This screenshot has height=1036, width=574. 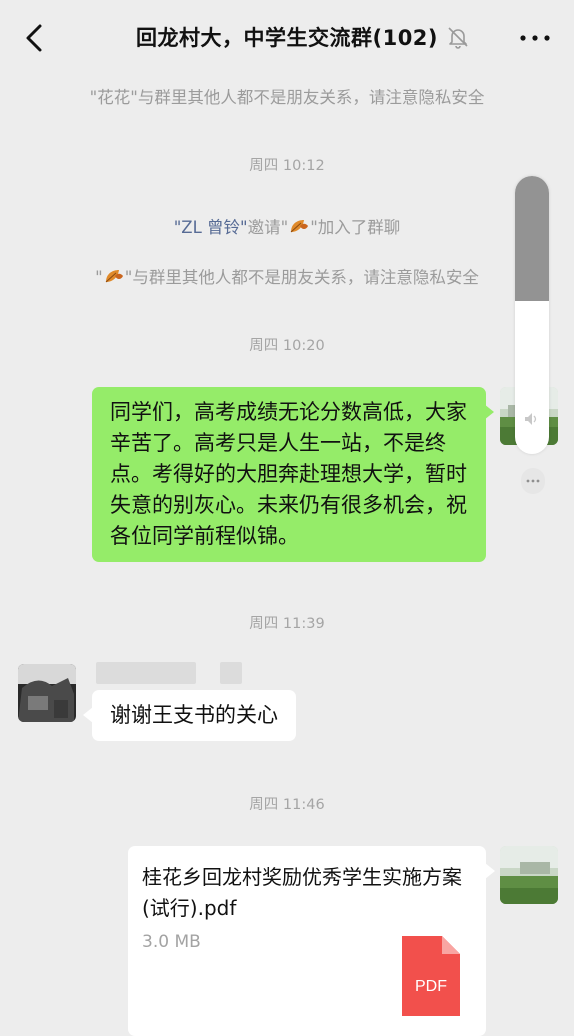 I want to click on received-message-bubble: 谢谢王支书的关心, so click(x=194, y=715).